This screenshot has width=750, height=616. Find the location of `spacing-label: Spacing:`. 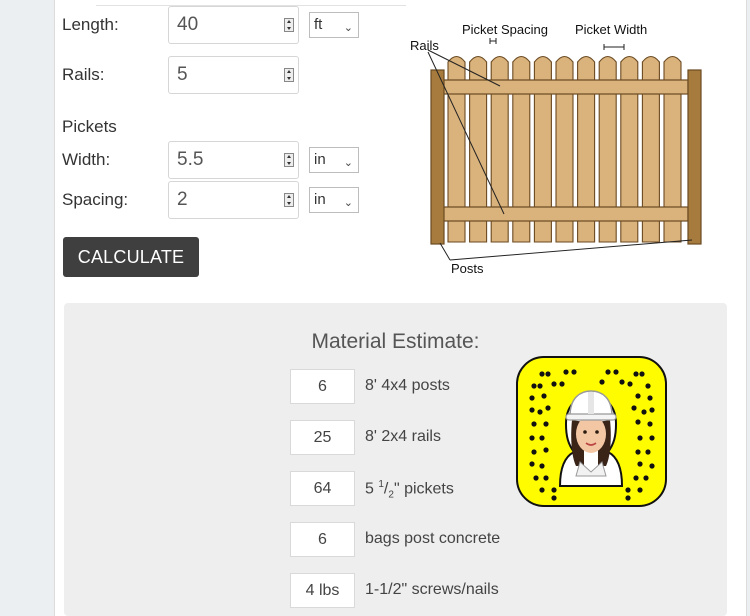

spacing-label: Spacing: is located at coordinates (95, 199).